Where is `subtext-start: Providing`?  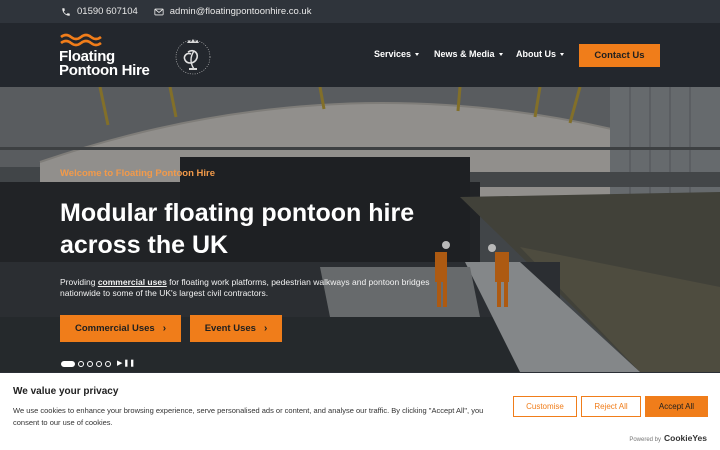 subtext-start: Providing is located at coordinates (79, 282).